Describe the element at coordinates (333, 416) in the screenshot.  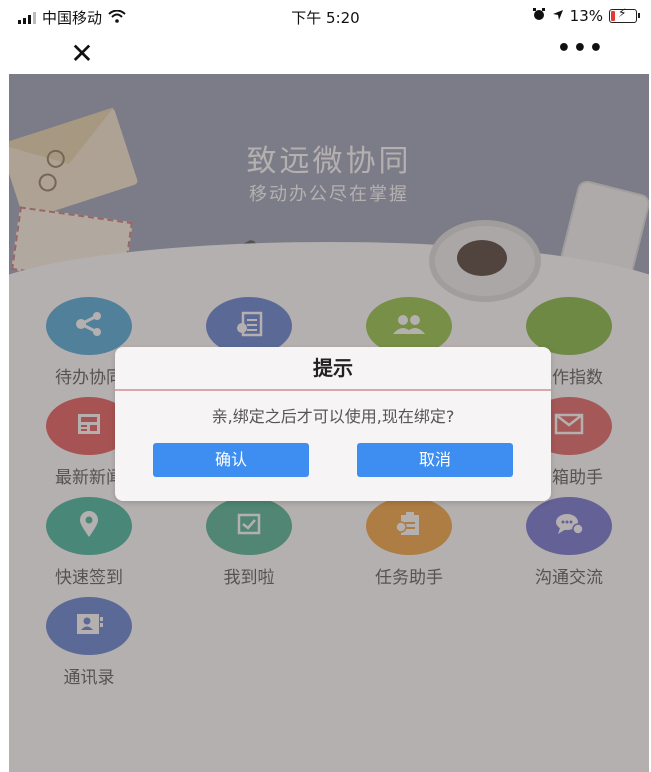
I see `dialog-message: 亲,绑定之后才可以使用,现在绑定?` at that location.